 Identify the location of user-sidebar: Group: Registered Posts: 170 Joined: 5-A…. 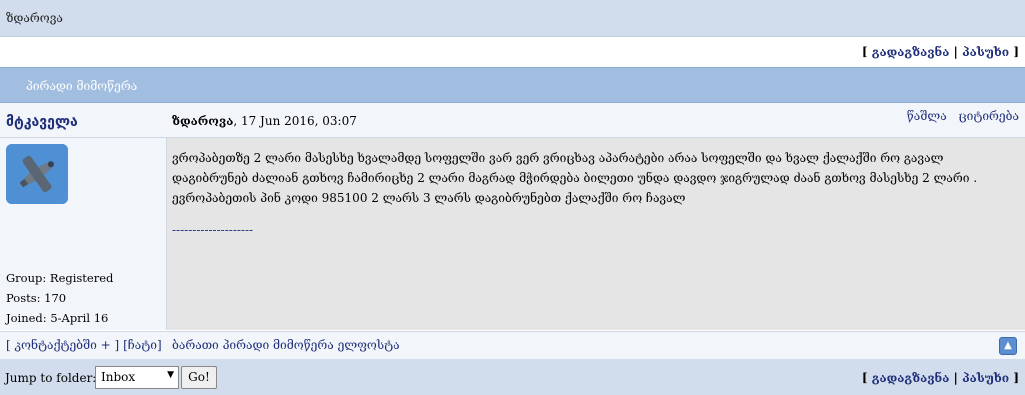
(83, 234).